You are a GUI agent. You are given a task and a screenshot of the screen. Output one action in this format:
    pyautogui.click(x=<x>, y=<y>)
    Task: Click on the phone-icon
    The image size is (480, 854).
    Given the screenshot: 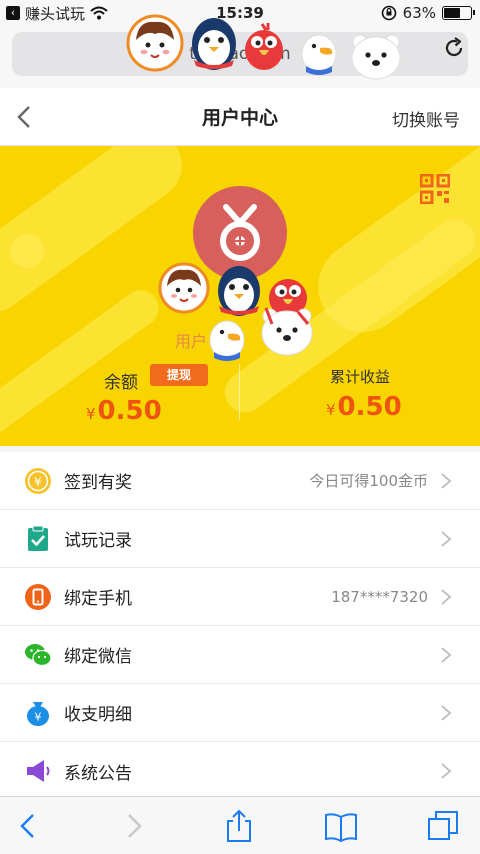 What is the action you would take?
    pyautogui.click(x=38, y=596)
    